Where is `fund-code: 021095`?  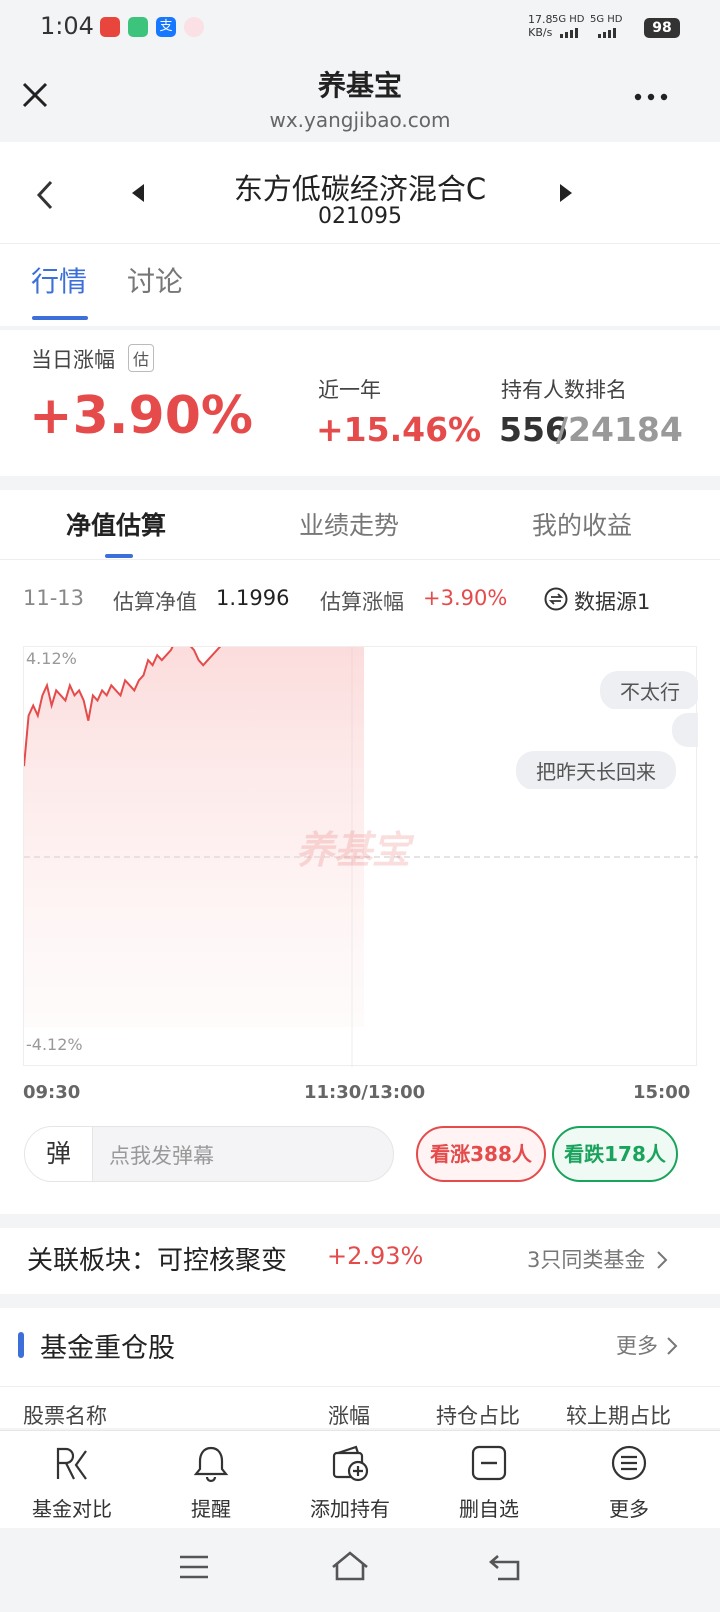 fund-code: 021095 is located at coordinates (360, 216).